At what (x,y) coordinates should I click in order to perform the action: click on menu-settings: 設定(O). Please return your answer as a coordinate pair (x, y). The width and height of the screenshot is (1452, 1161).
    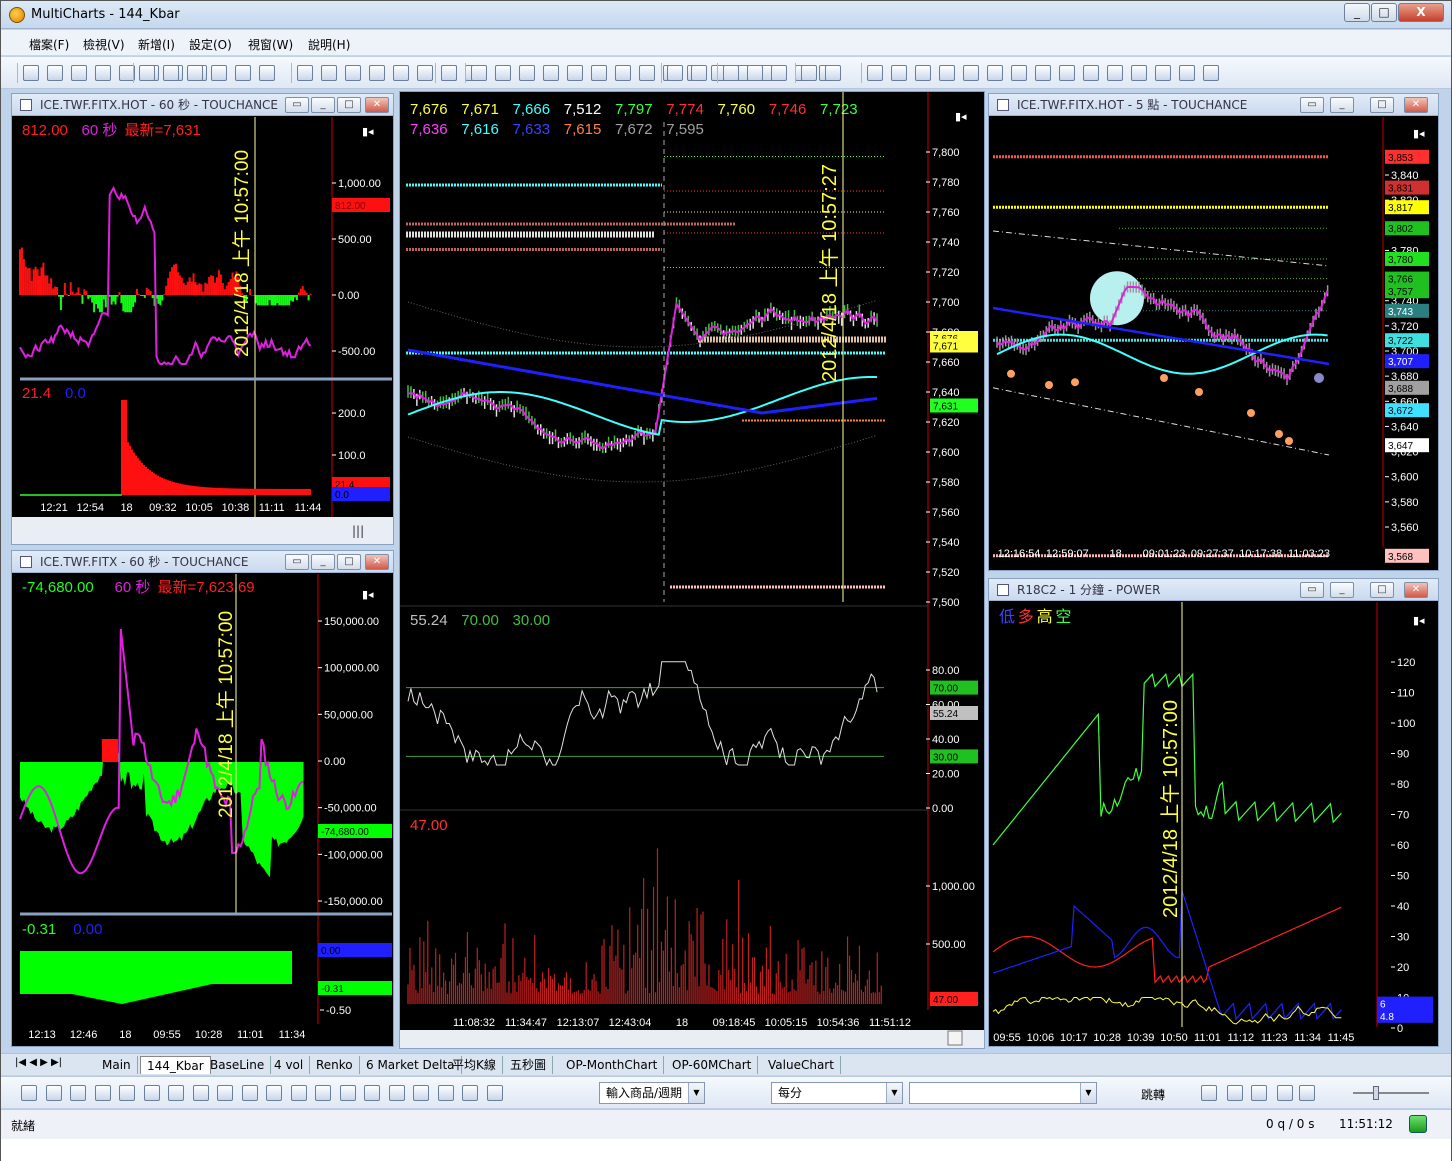
    Looking at the image, I should click on (210, 44).